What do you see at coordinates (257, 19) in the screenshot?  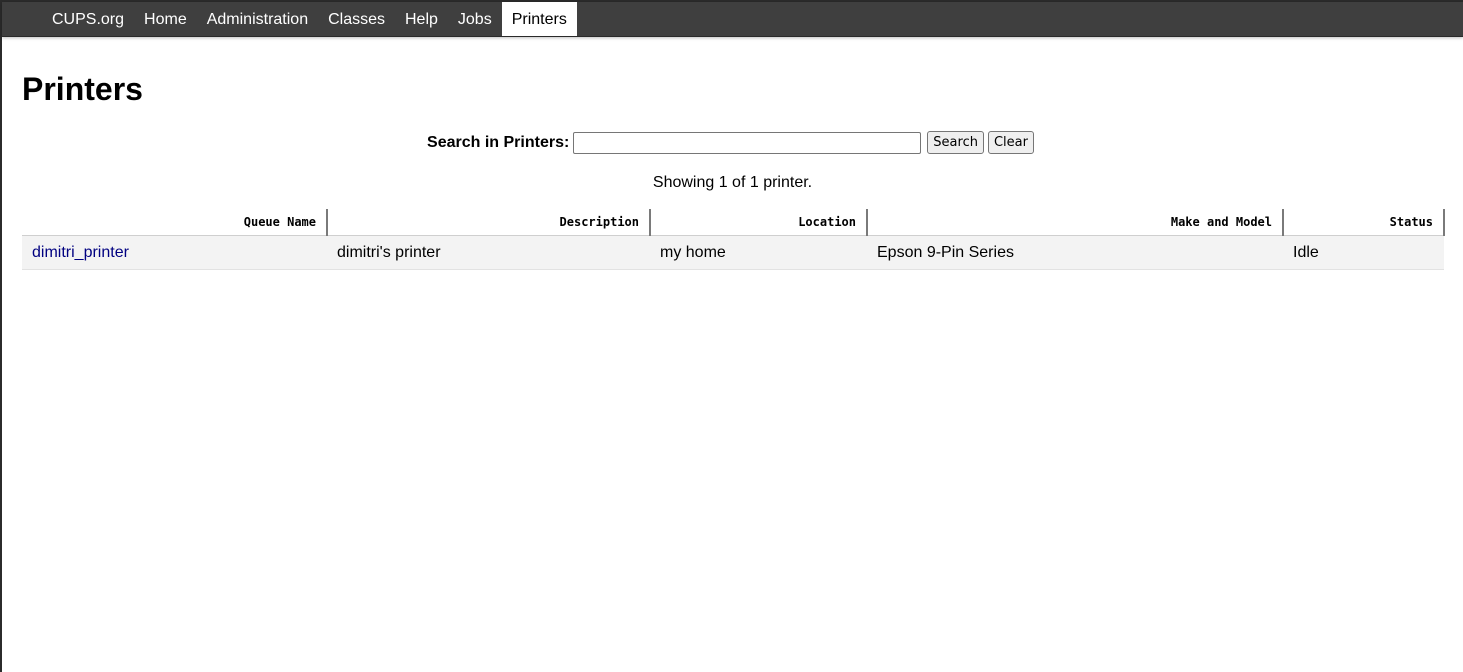 I see `nav-item-administration: Administration` at bounding box center [257, 19].